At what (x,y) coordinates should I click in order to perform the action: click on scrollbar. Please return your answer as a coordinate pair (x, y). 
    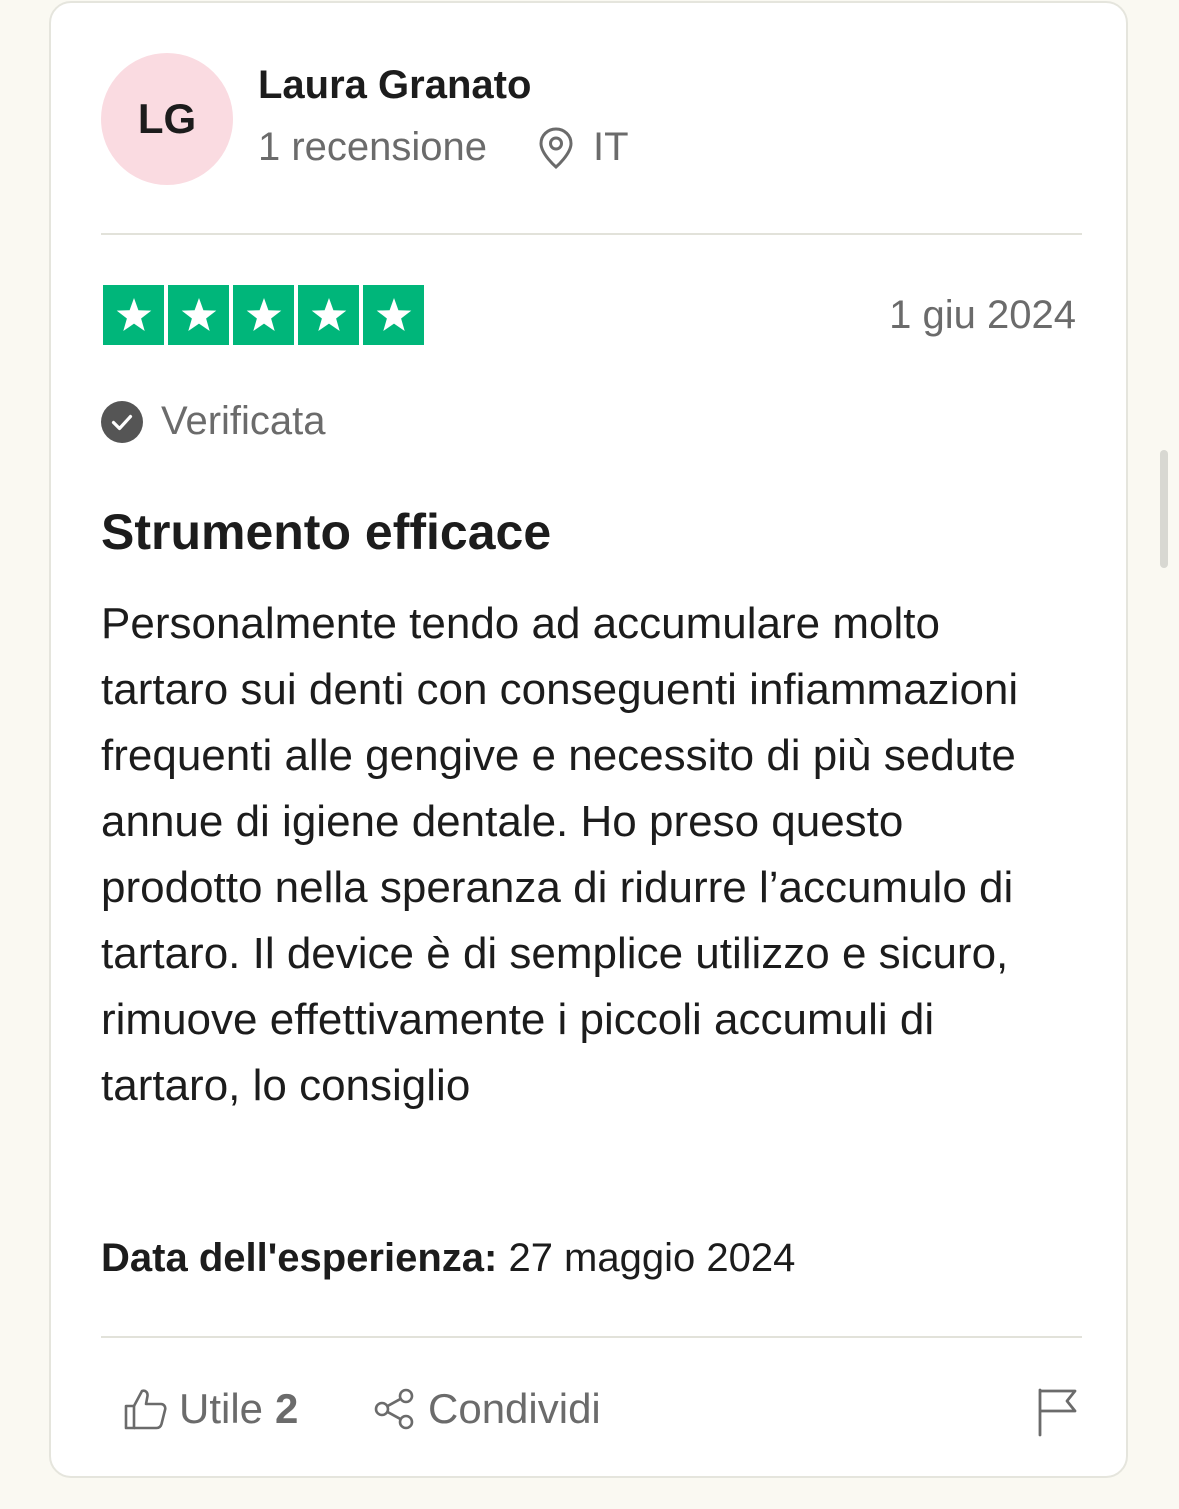
    Looking at the image, I should click on (1164, 509).